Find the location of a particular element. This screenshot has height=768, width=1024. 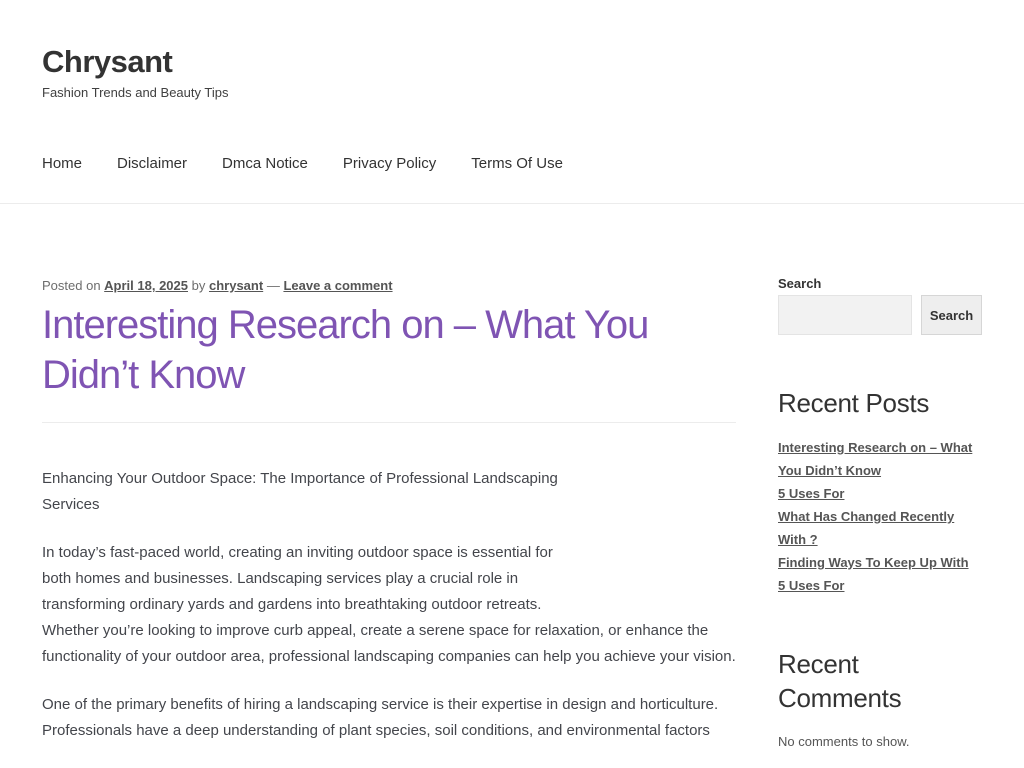

header-divider is located at coordinates (512, 203).